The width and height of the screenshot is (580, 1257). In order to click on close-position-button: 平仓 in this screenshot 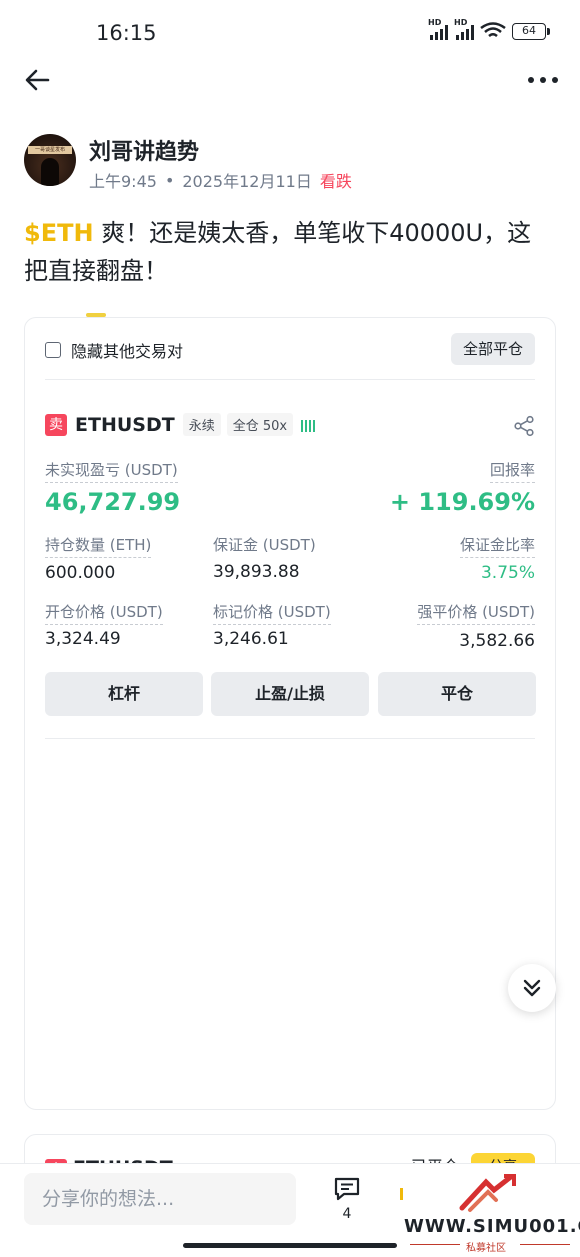, I will do `click(457, 694)`.